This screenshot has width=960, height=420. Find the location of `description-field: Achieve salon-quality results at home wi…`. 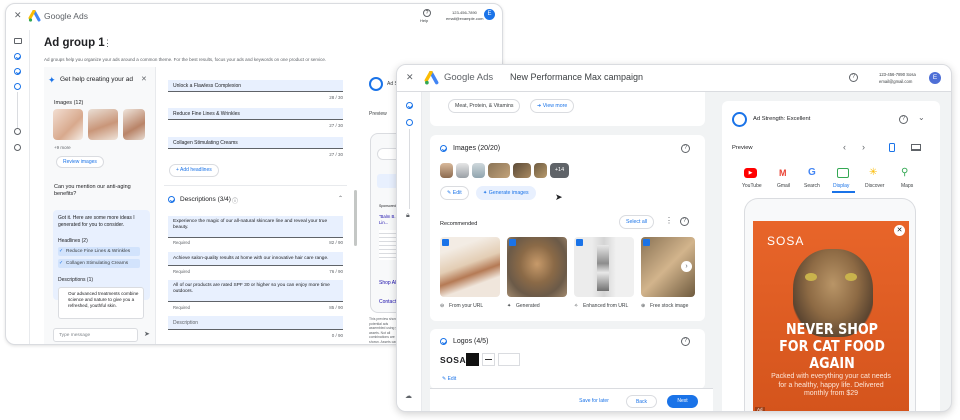

description-field: Achieve salon-quality results at home wi… is located at coordinates (255, 259).